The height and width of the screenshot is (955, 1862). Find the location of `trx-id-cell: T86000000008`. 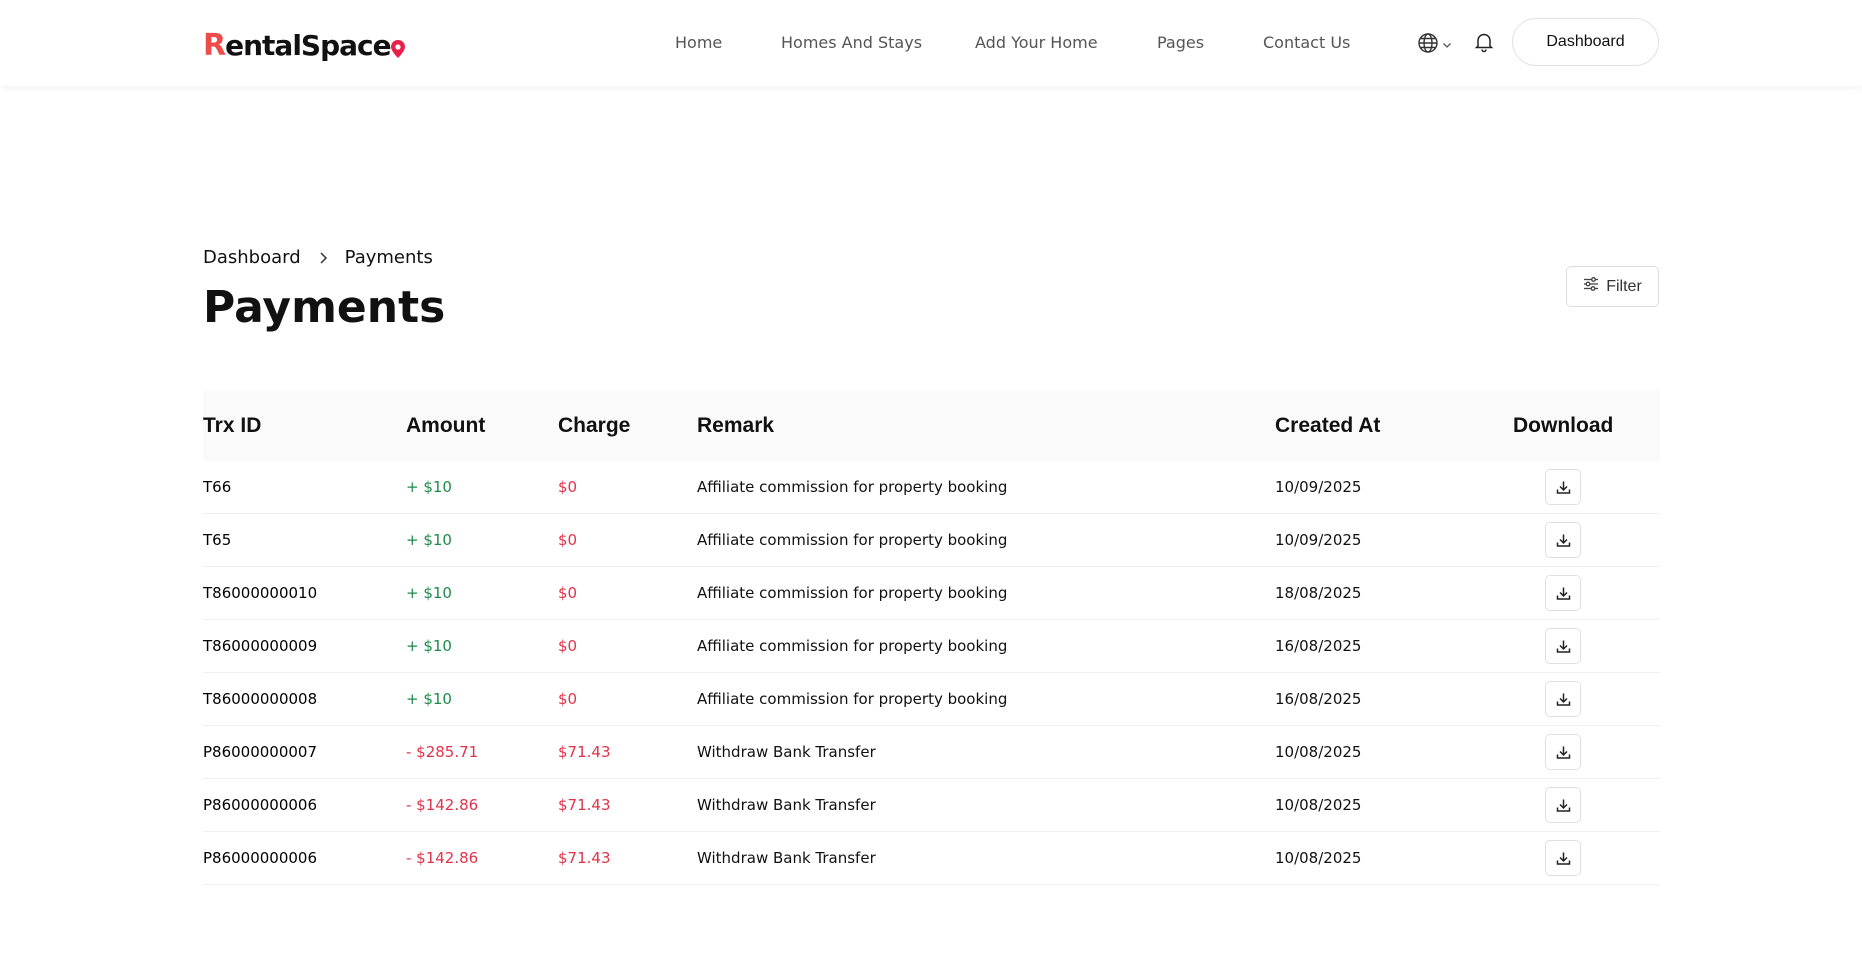

trx-id-cell: T86000000008 is located at coordinates (260, 699).